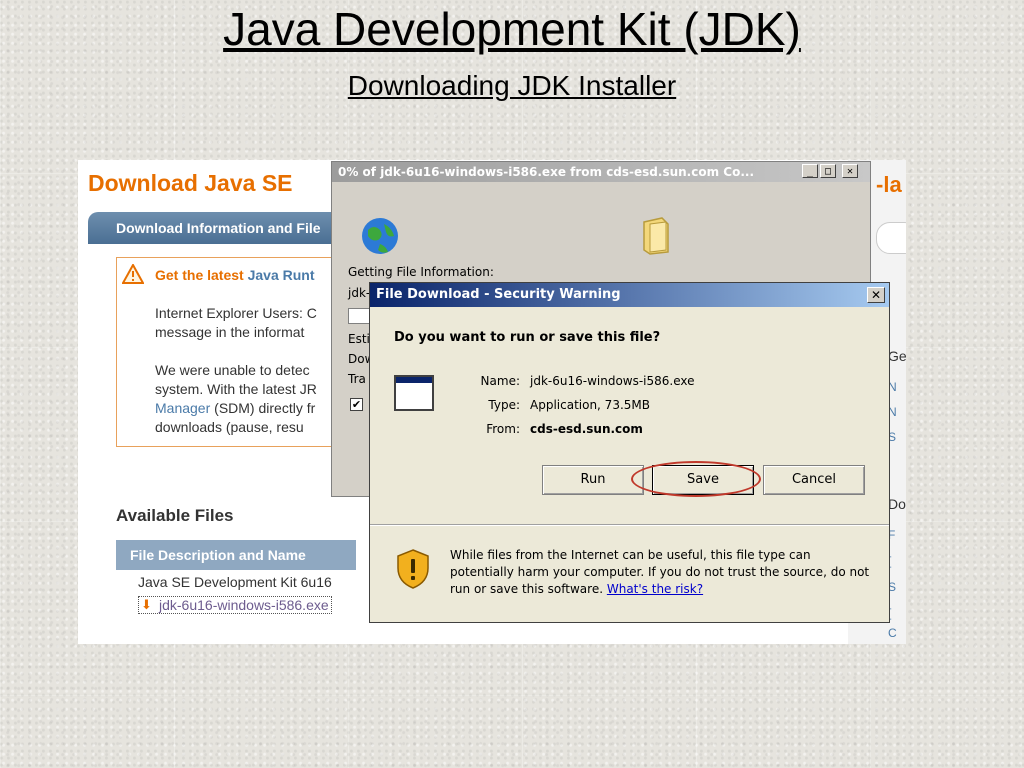  Describe the element at coordinates (380, 236) in the screenshot. I see `globe-icon` at that location.